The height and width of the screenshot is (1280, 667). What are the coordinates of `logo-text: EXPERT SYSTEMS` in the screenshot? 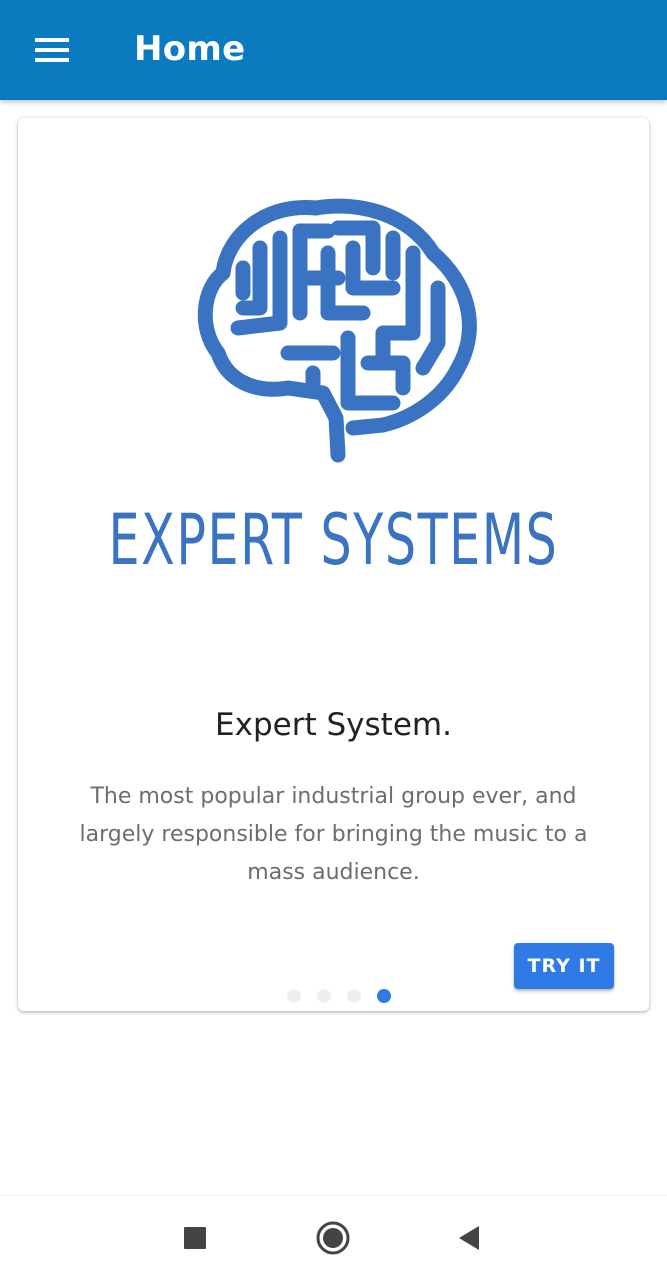 It's located at (333, 540).